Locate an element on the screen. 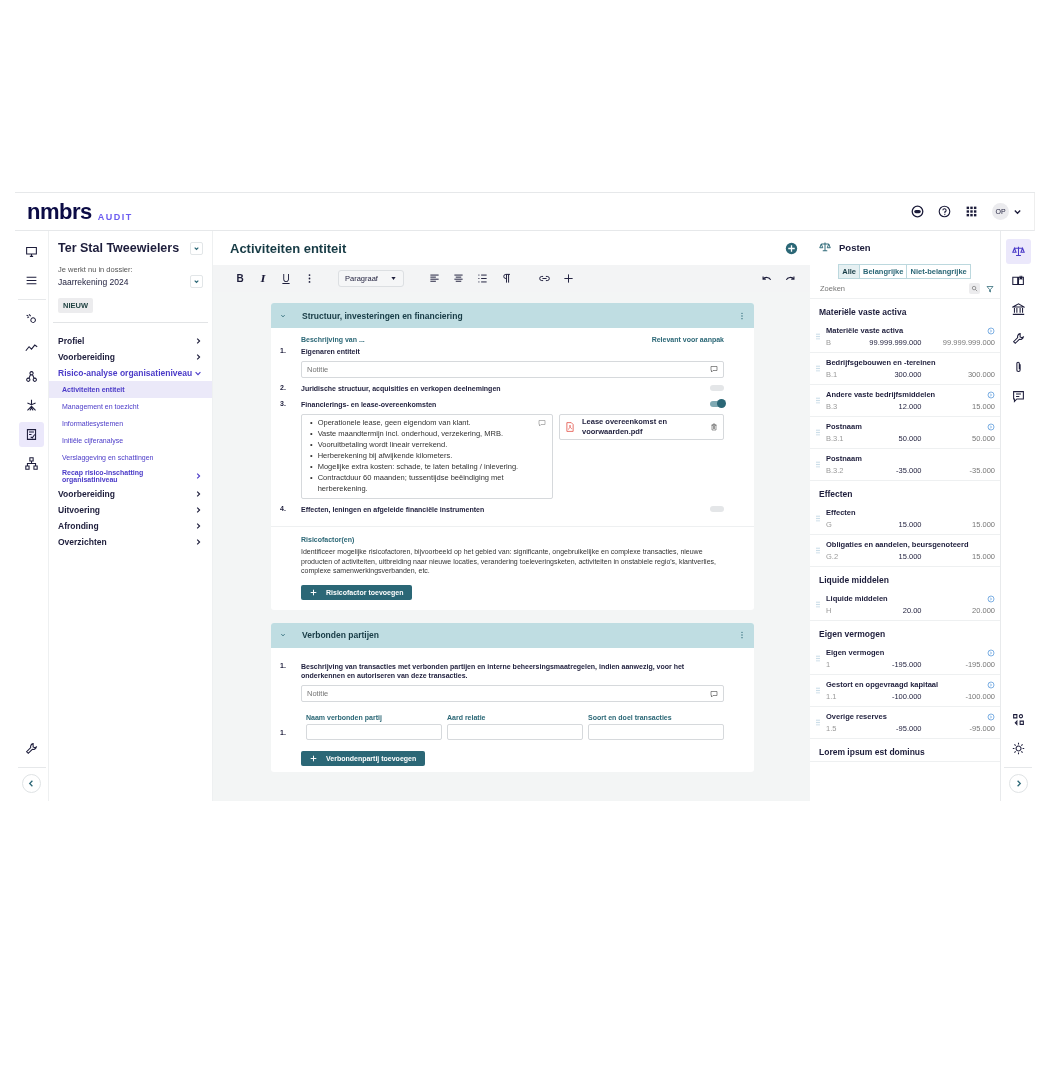 This screenshot has width=1050, height=1080. section-header: Structuur, investeringen en financiering is located at coordinates (512, 315).